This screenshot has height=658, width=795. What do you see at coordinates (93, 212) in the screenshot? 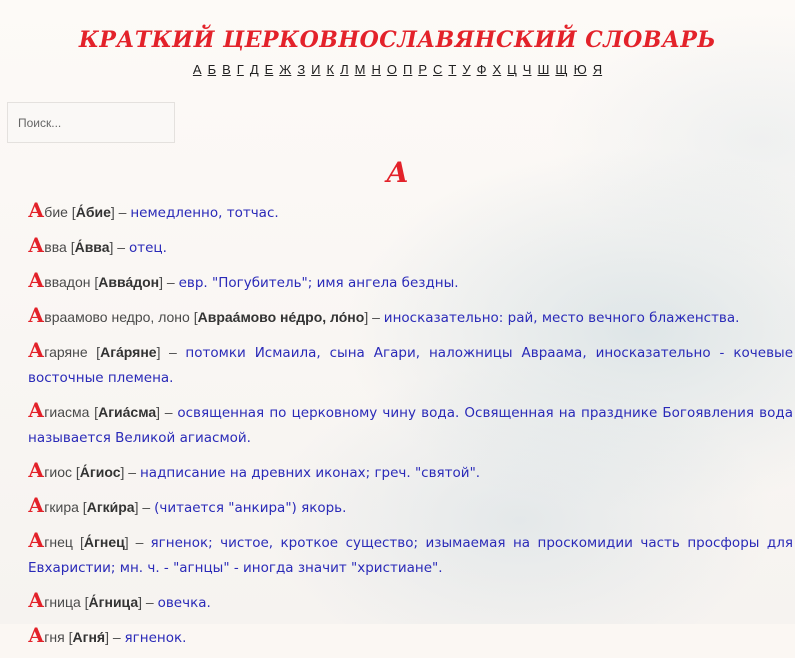
I see `entry-accented-form: А́бие` at bounding box center [93, 212].